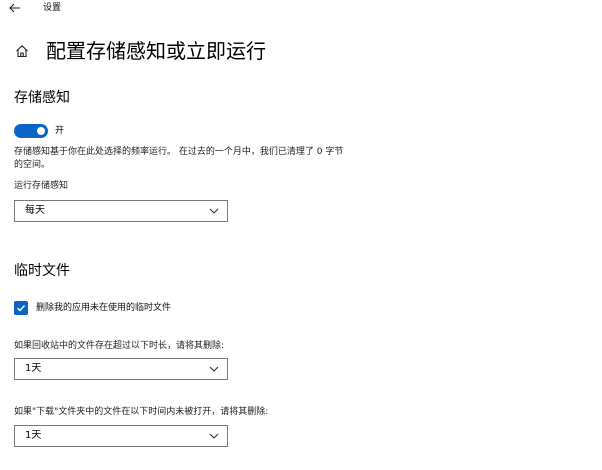 The image size is (602, 470). I want to click on recycle-bin-select: 1天, so click(121, 369).